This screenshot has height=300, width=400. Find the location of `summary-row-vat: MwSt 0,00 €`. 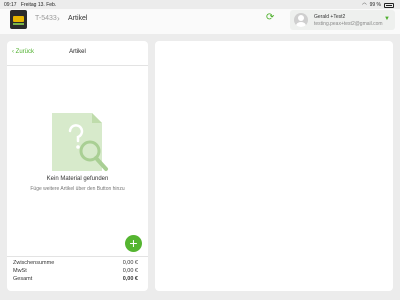

summary-row-vat: MwSt 0,00 € is located at coordinates (77, 271).